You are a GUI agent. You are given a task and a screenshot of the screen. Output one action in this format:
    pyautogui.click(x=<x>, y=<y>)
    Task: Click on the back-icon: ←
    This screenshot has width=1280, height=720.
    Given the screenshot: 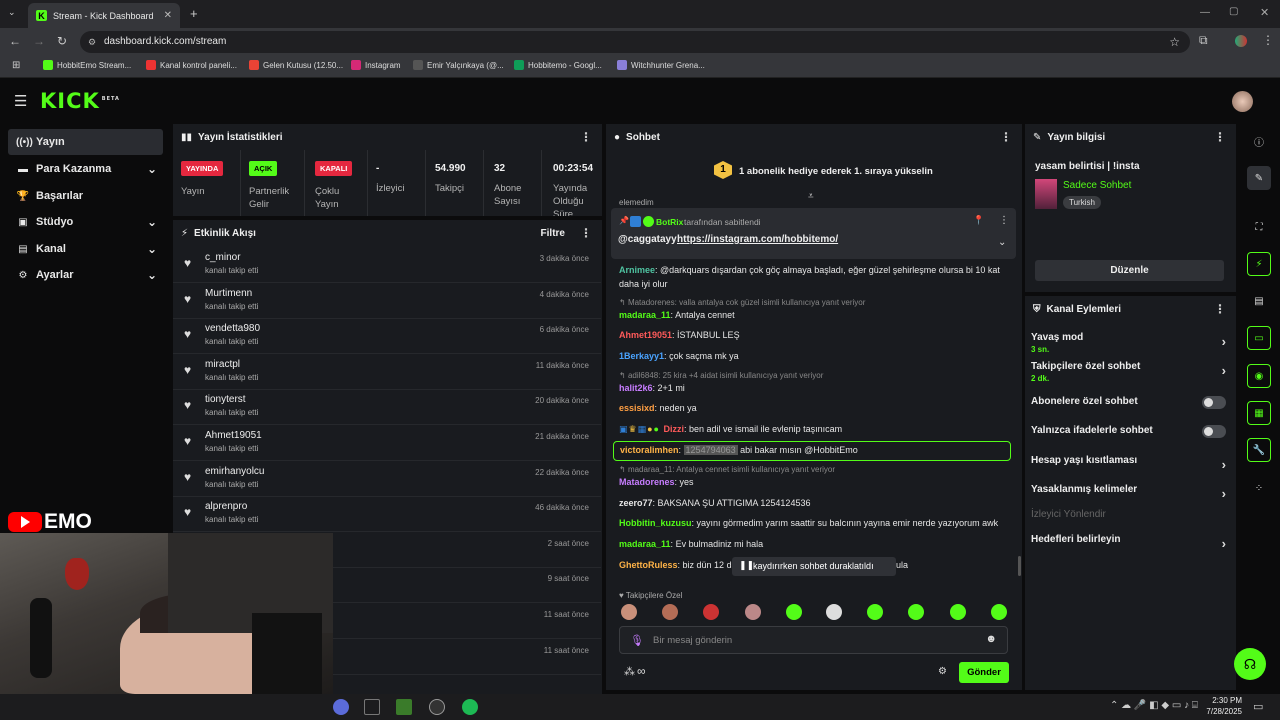 What is the action you would take?
    pyautogui.click(x=15, y=41)
    